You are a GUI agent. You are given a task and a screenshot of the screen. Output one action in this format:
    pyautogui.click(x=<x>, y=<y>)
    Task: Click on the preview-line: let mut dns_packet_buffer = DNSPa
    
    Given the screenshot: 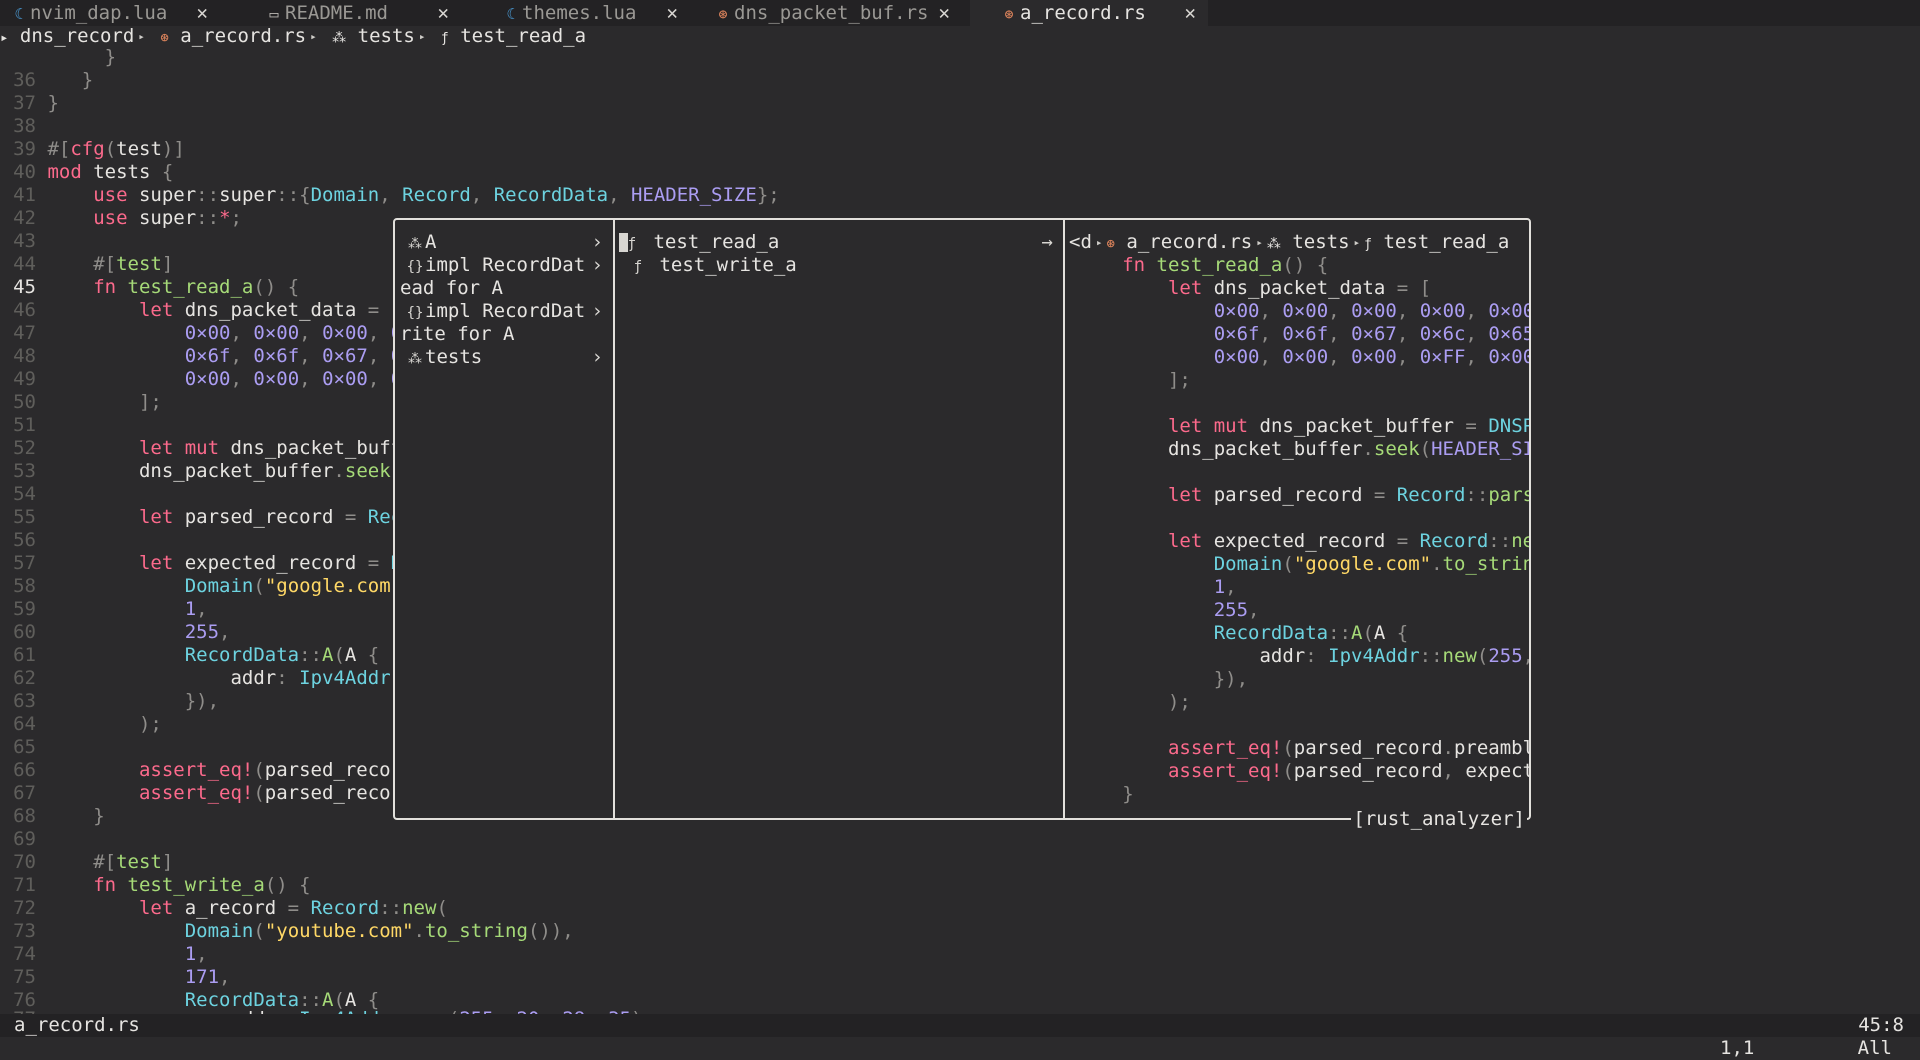 What is the action you would take?
    pyautogui.click(x=1348, y=426)
    